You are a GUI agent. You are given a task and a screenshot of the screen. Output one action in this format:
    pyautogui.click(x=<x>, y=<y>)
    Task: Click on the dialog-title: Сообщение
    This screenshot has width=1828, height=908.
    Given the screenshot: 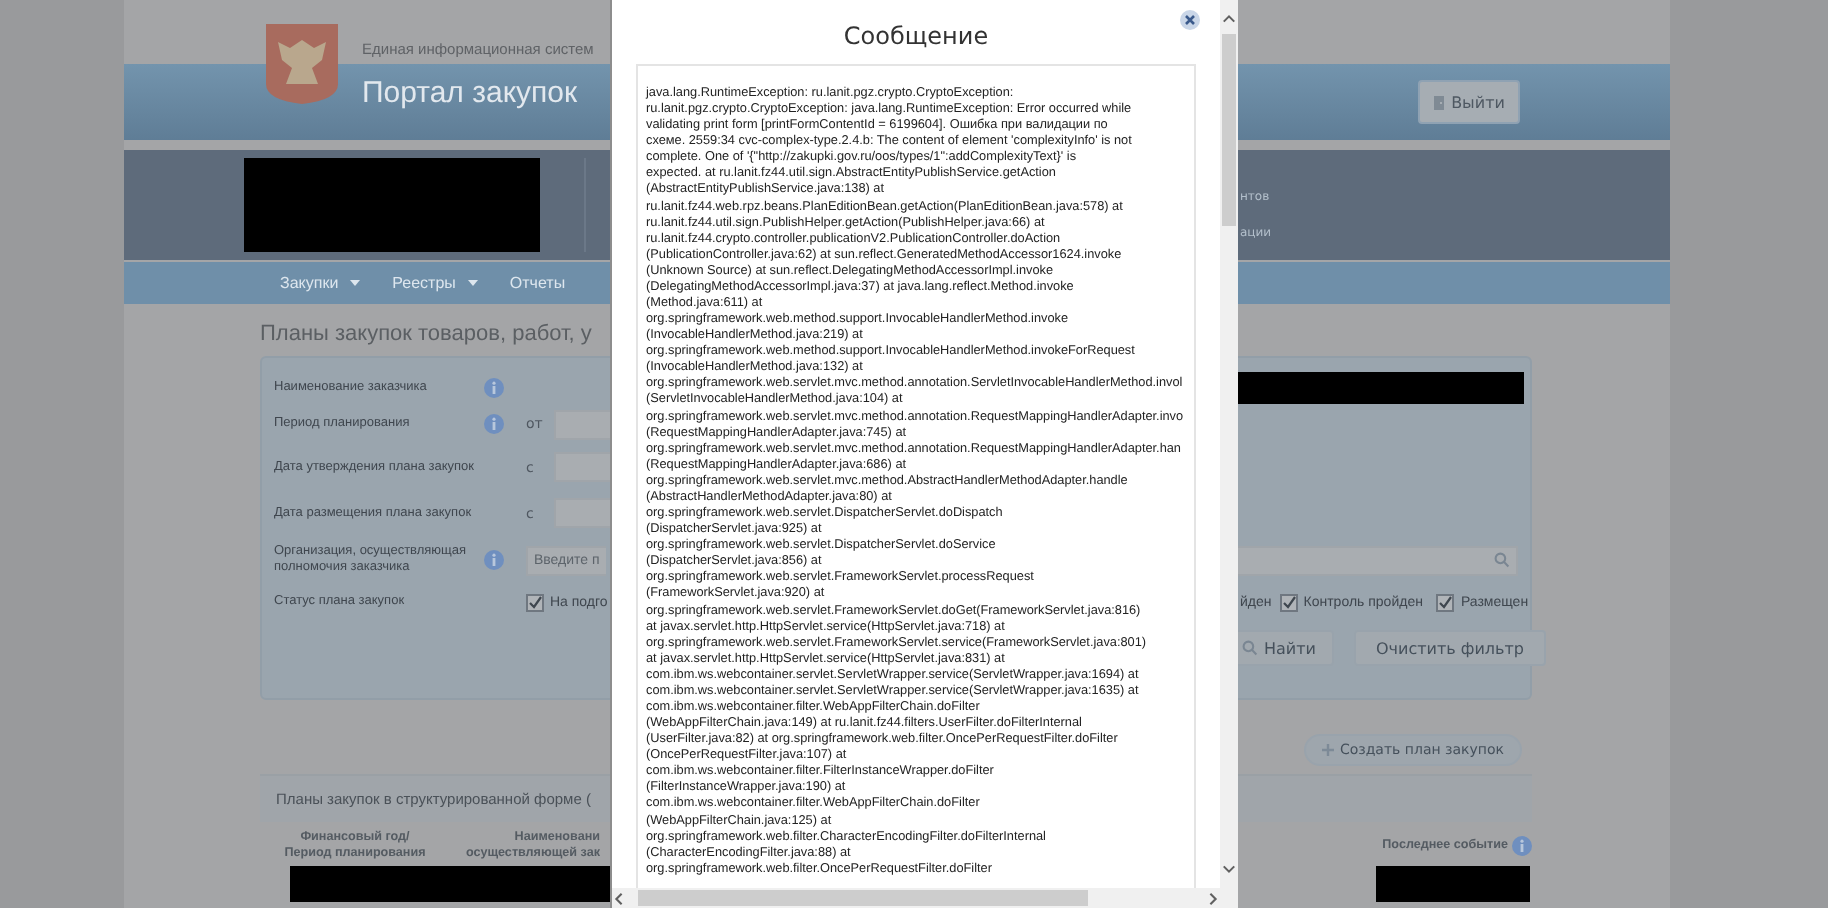 What is the action you would take?
    pyautogui.click(x=916, y=36)
    